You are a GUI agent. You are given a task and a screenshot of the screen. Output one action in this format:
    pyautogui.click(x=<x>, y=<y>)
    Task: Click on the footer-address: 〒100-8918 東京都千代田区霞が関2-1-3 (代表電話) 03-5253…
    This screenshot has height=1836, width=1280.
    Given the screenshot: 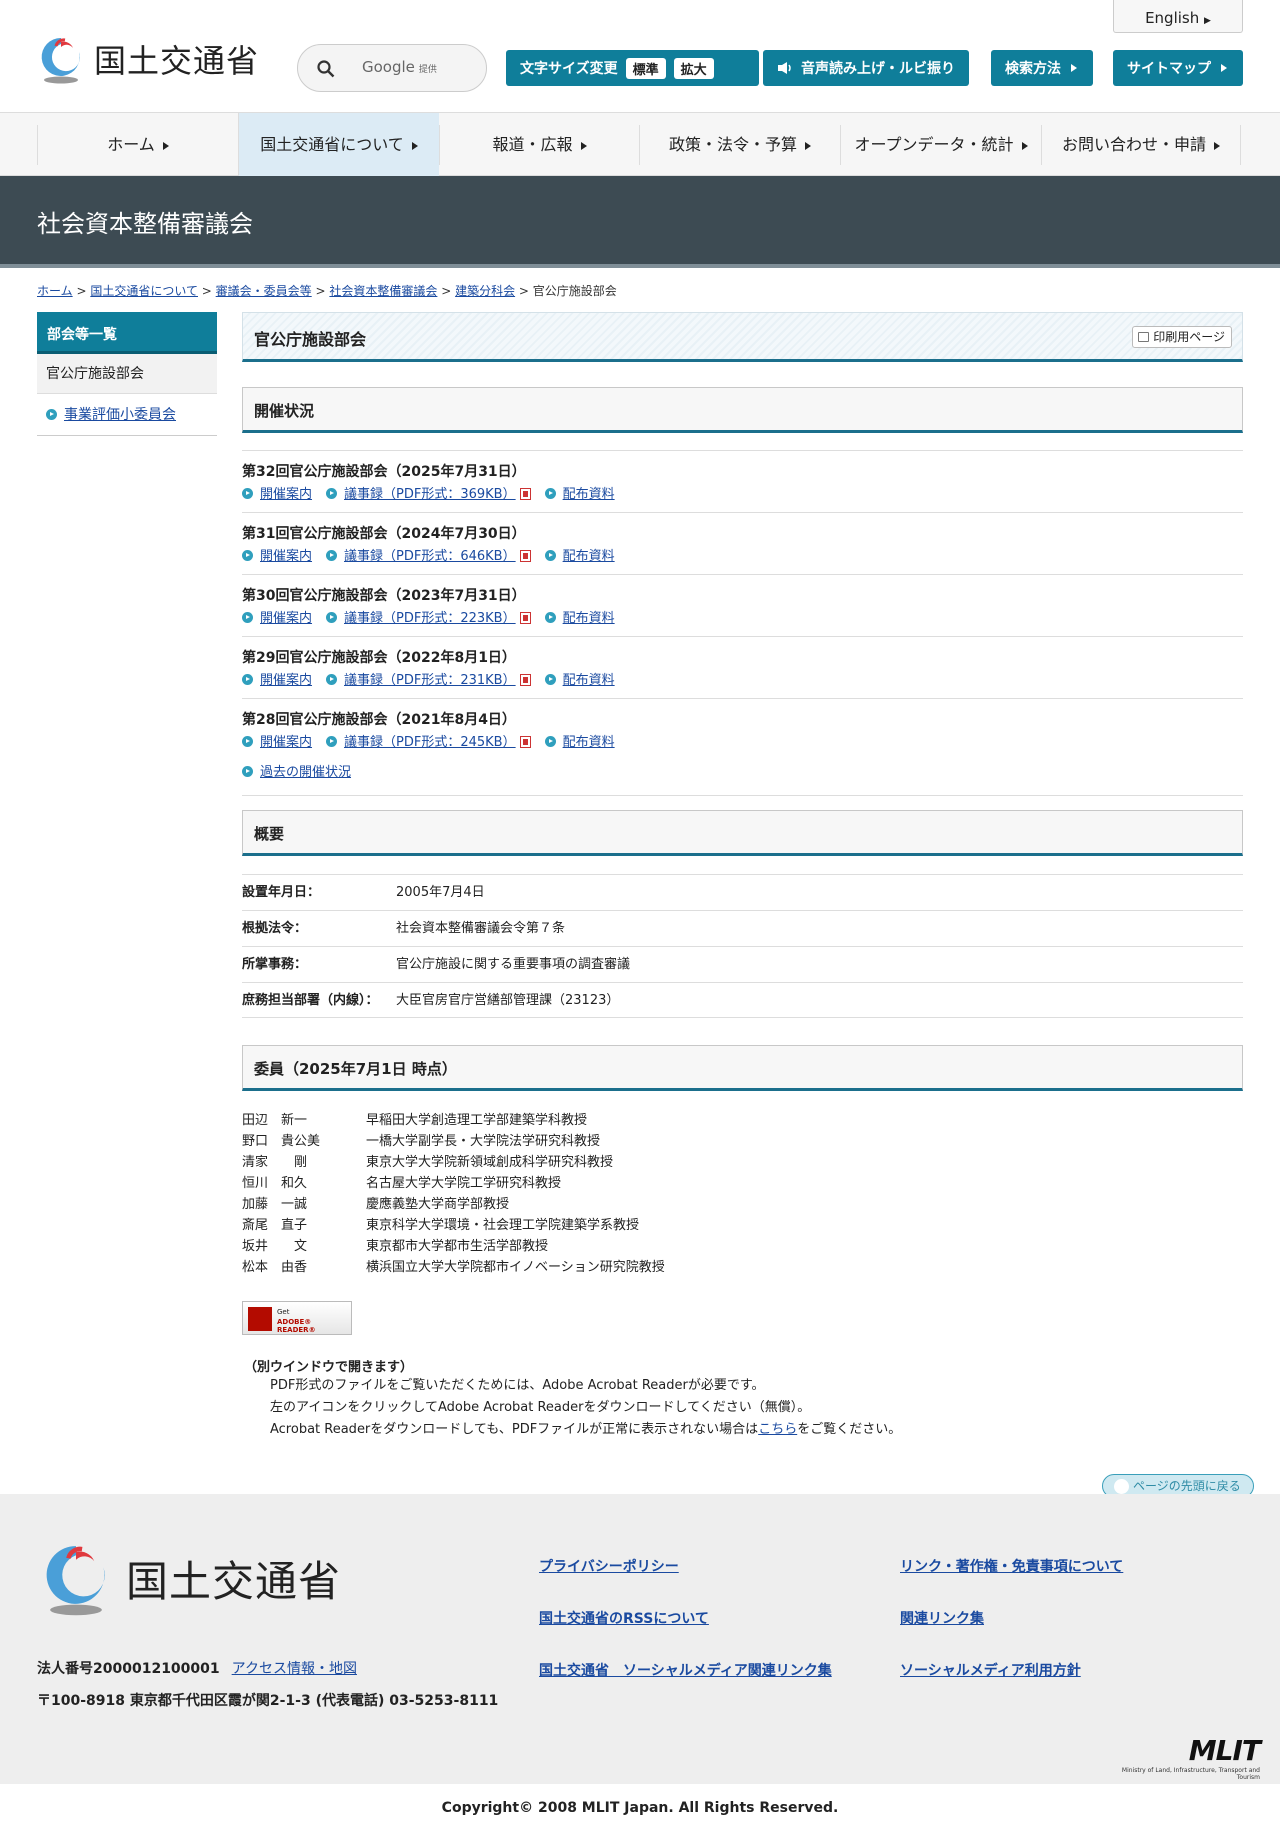 What is the action you would take?
    pyautogui.click(x=268, y=1701)
    